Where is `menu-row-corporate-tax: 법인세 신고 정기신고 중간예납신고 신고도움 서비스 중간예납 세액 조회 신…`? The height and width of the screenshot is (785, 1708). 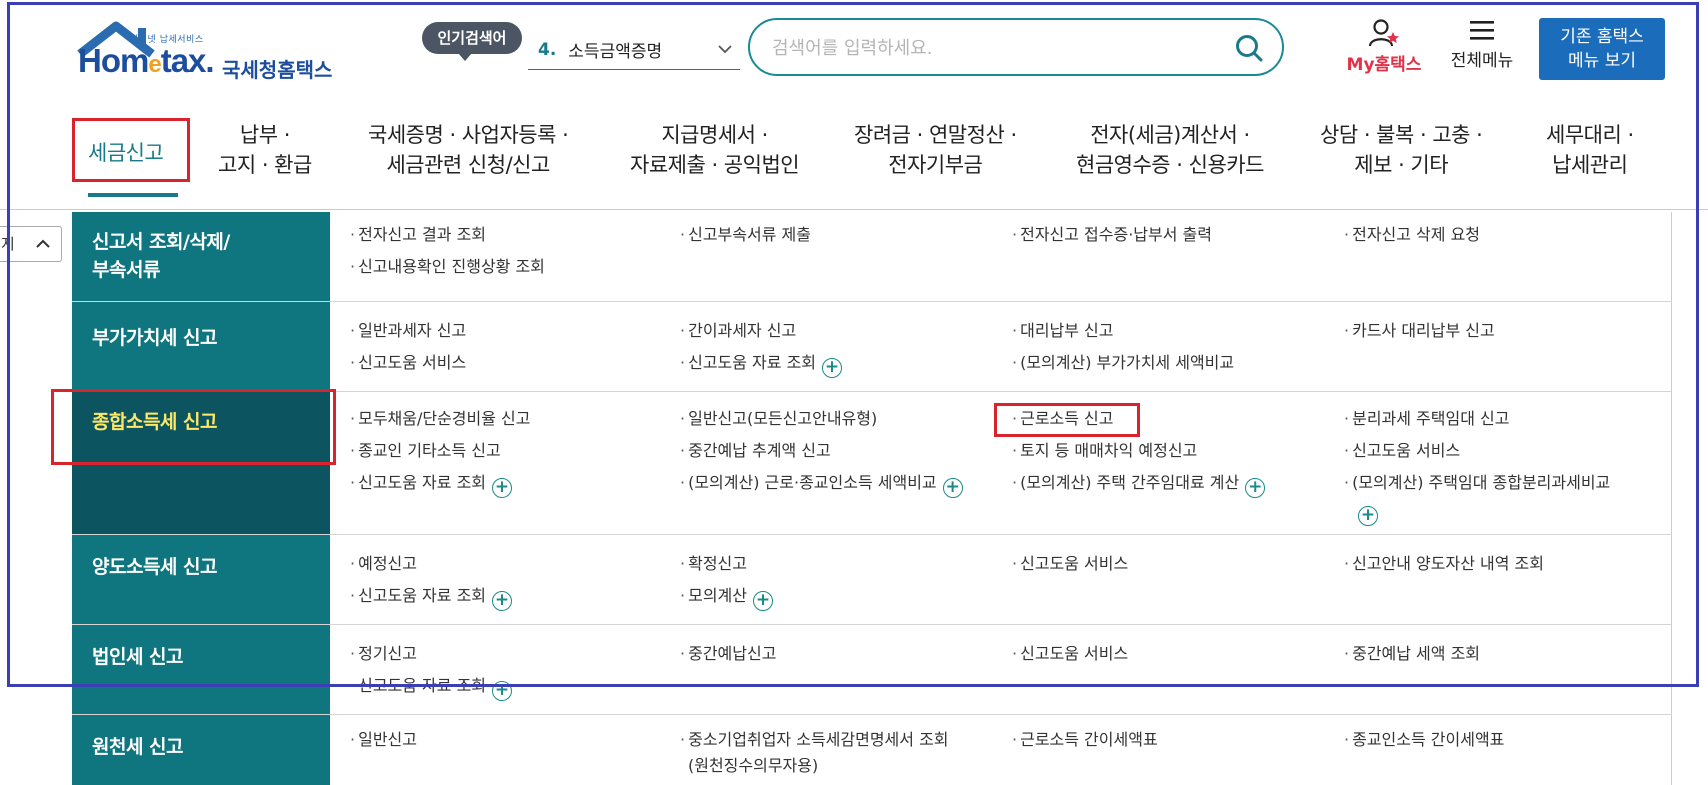 menu-row-corporate-tax: 법인세 신고 정기신고 중간예납신고 신고도움 서비스 중간예납 세액 조회 신… is located at coordinates (872, 670).